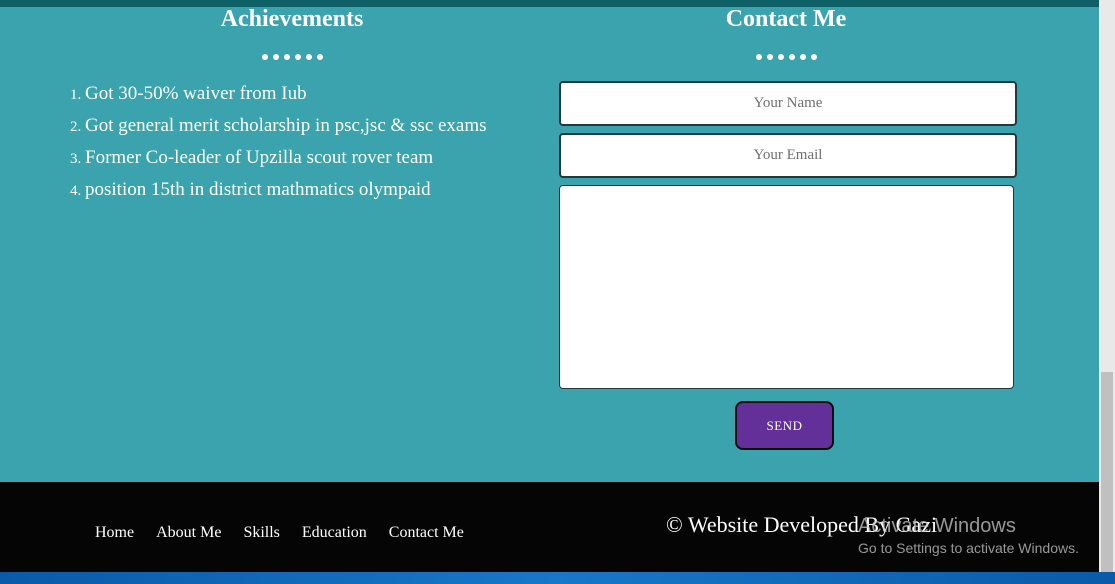 This screenshot has width=1115, height=584. I want to click on email-input, so click(788, 155).